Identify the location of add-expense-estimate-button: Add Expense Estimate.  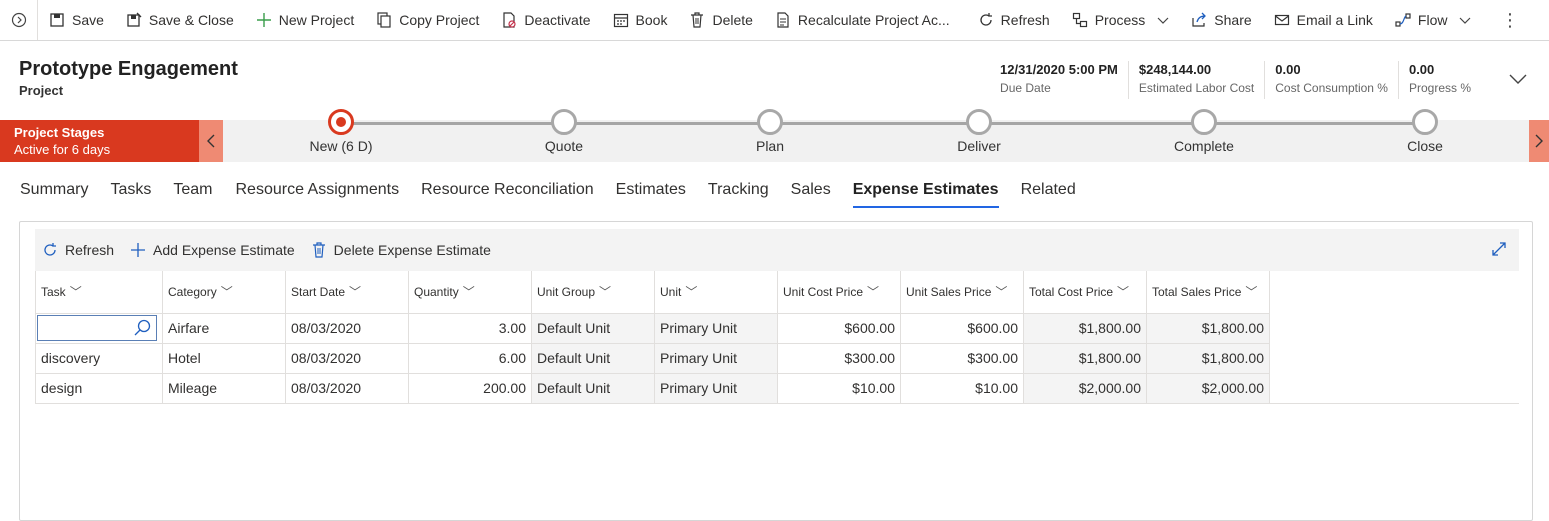
(212, 250).